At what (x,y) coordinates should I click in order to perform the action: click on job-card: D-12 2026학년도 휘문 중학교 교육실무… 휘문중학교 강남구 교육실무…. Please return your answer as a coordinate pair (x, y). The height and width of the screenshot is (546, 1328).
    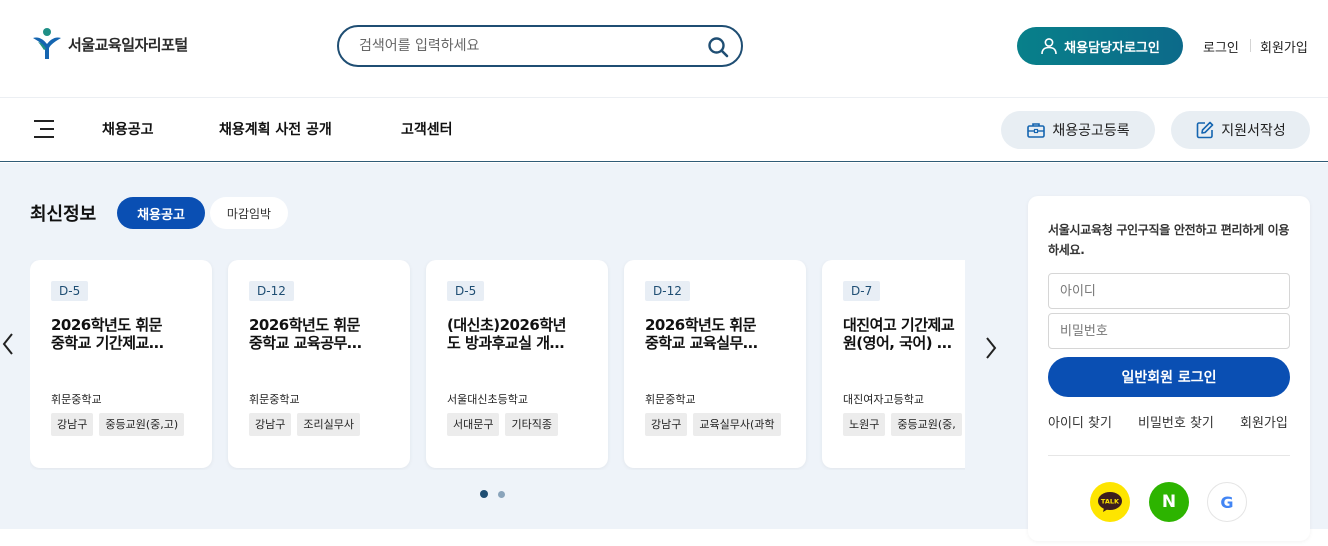
    Looking at the image, I should click on (715, 364).